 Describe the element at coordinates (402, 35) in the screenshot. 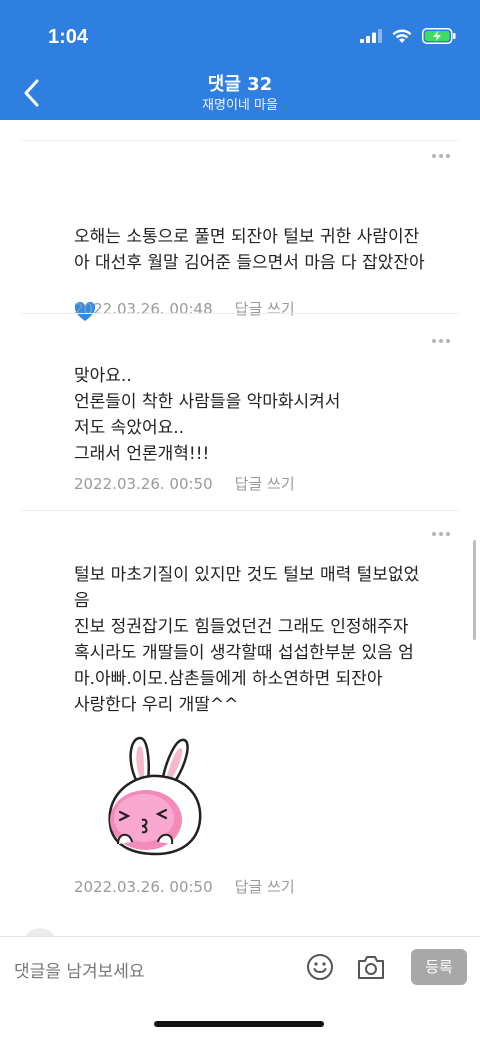

I see `wifi-icon` at that location.